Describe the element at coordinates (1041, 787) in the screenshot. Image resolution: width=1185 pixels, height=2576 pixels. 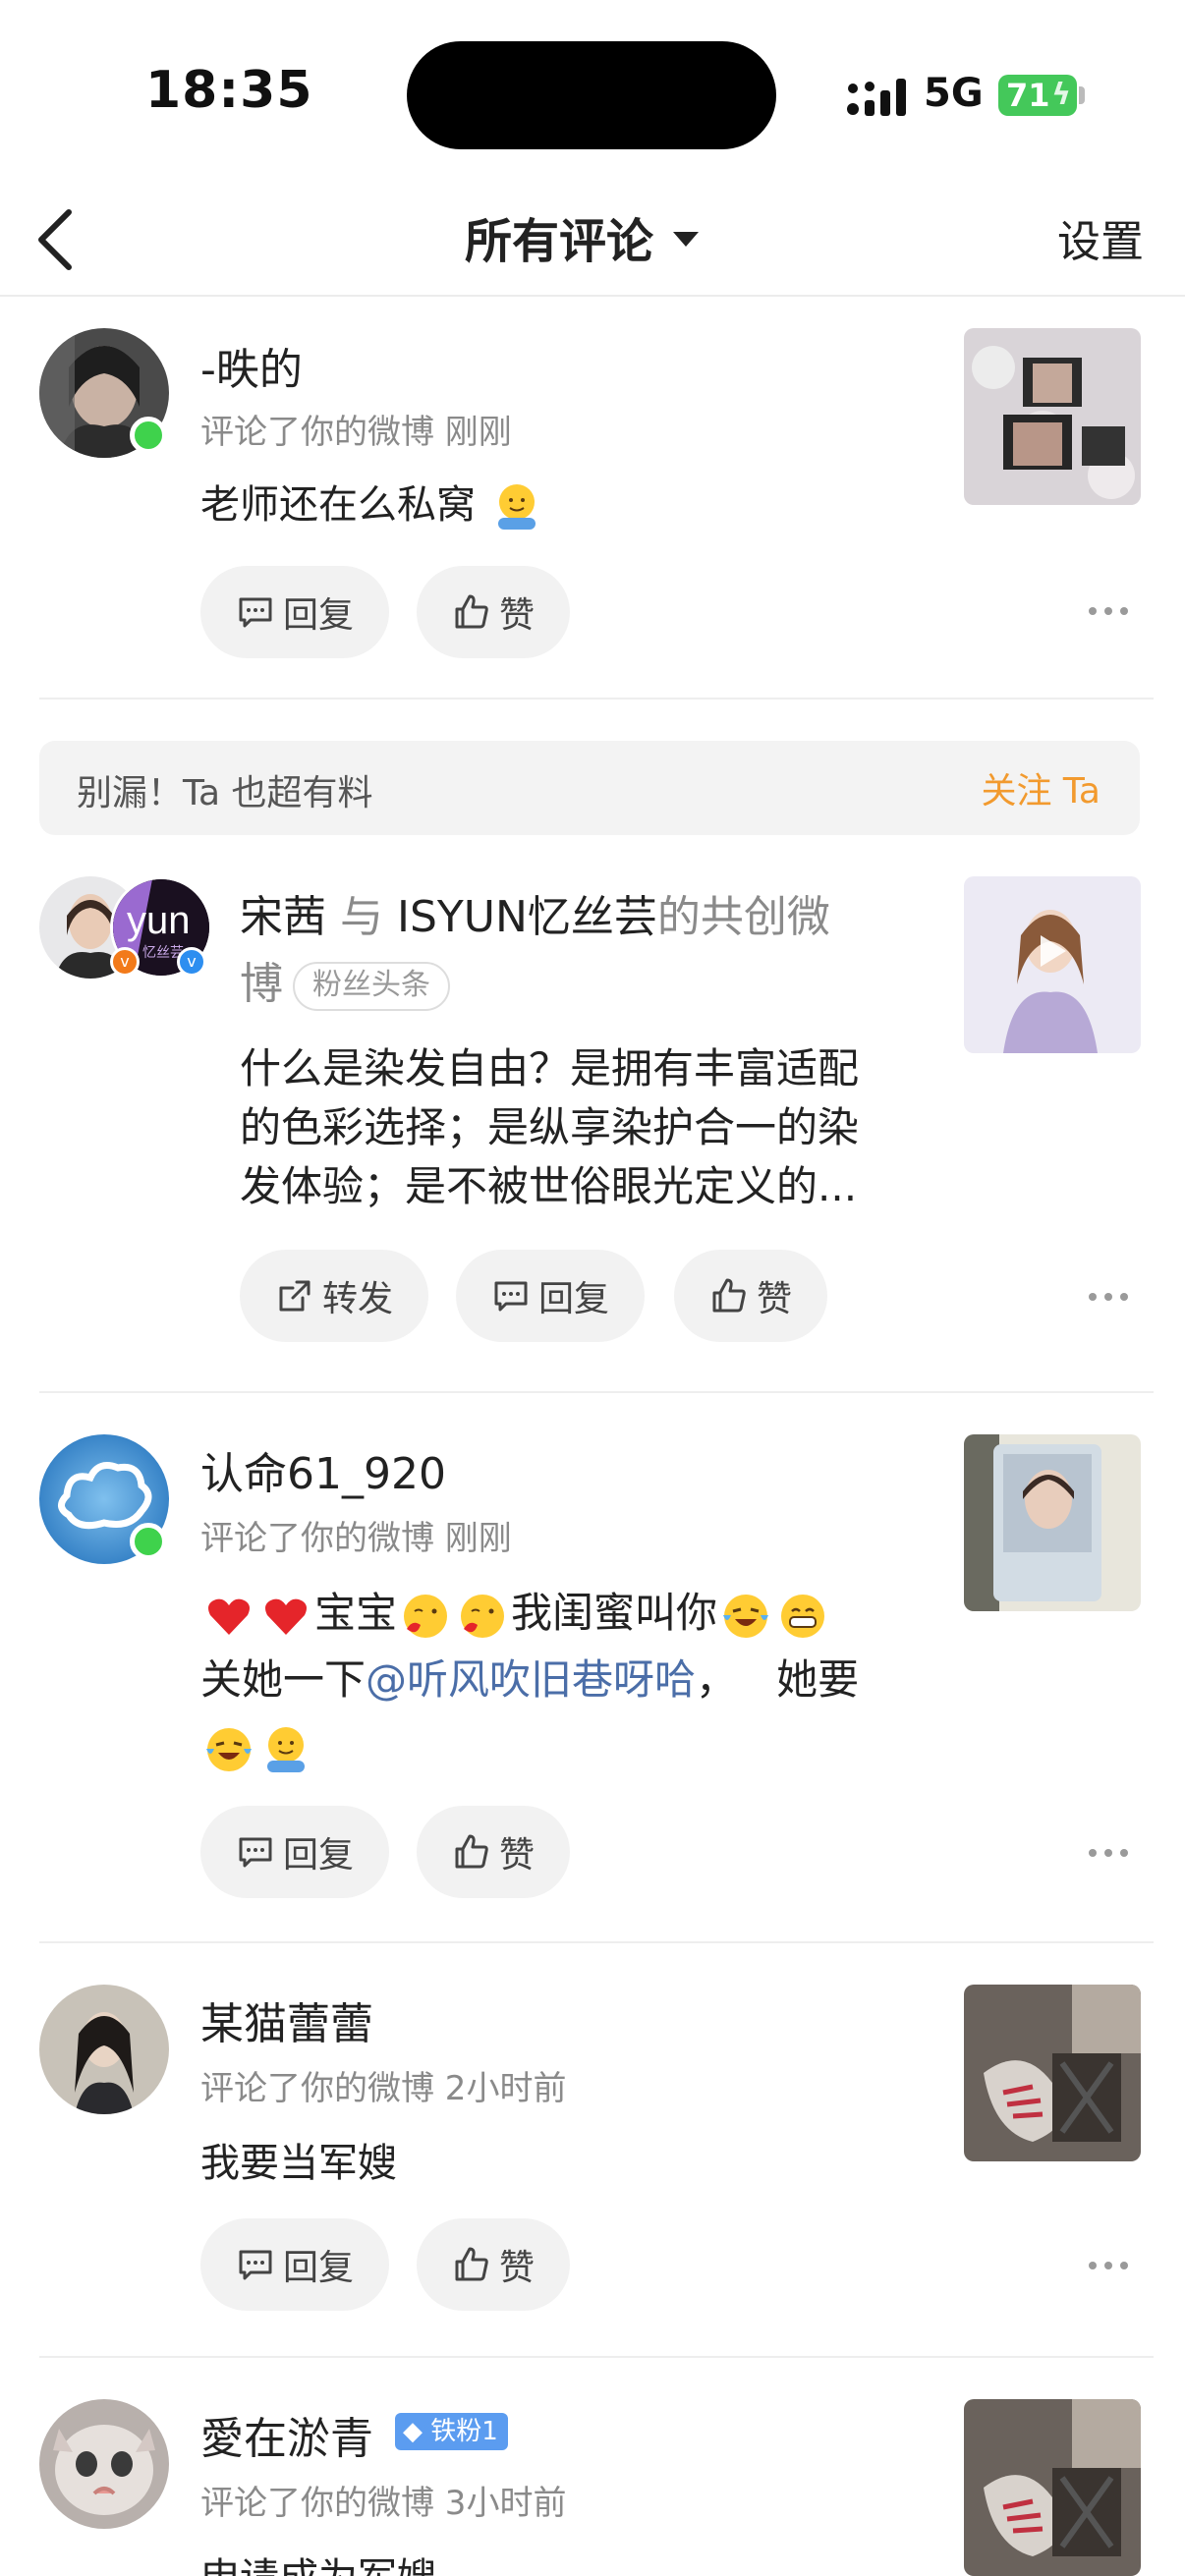
I see `follow-button: 关注 Ta` at that location.